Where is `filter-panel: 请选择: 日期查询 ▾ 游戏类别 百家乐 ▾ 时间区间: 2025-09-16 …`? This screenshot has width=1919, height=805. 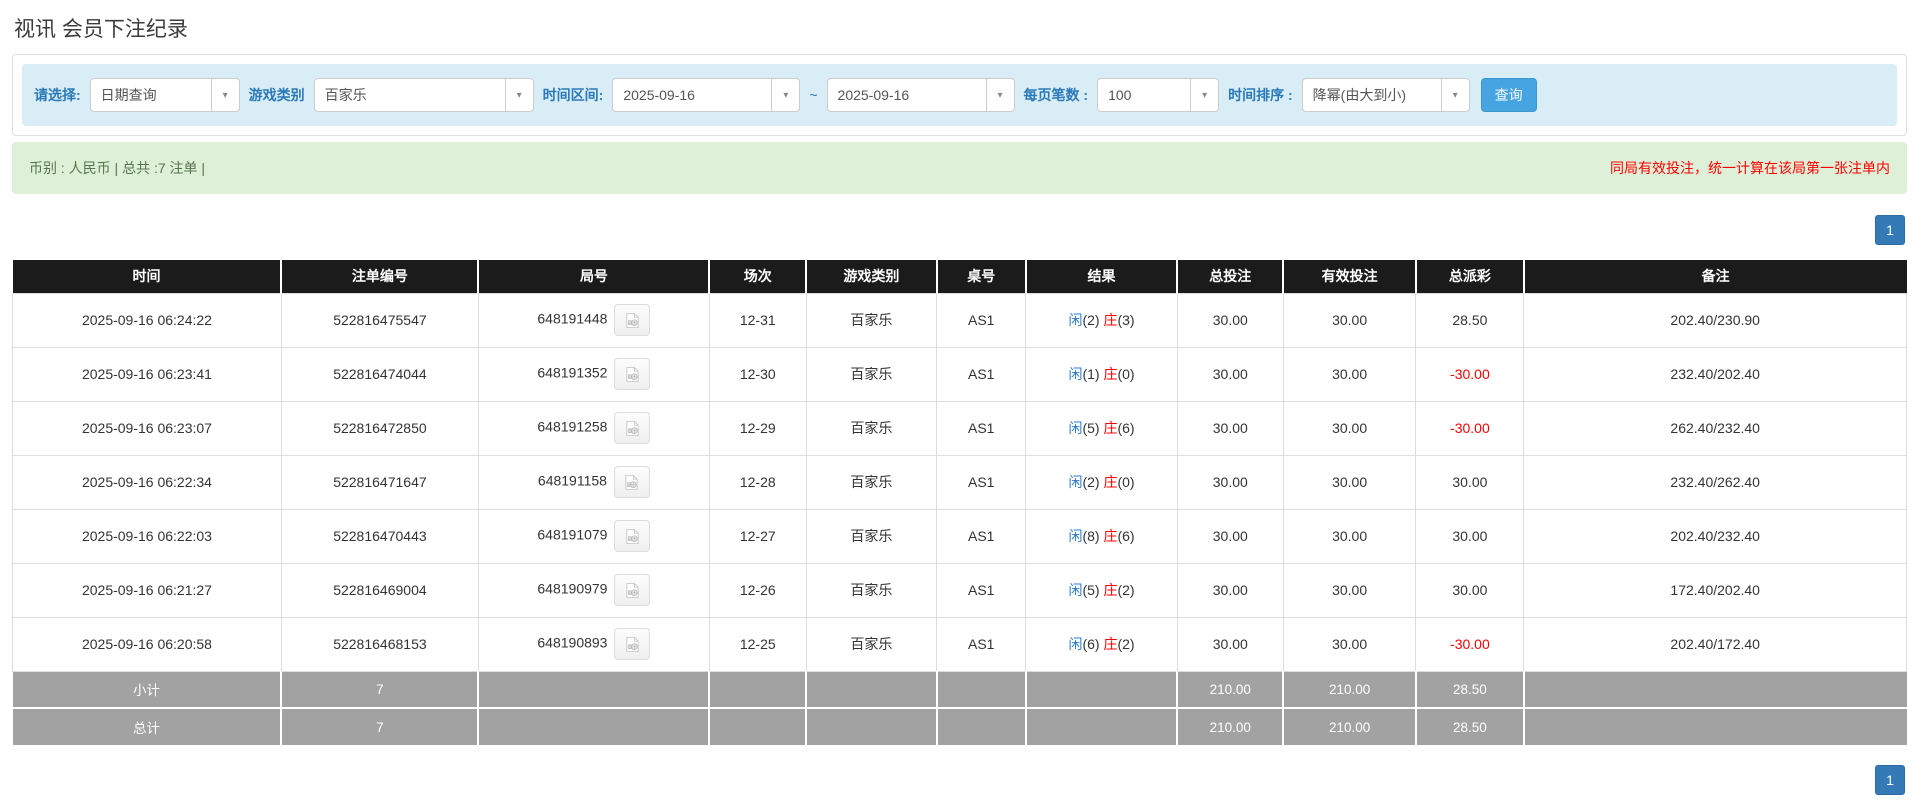
filter-panel: 请选择: 日期查询 ▾ 游戏类别 百家乐 ▾ 时间区间: 2025-09-16 … is located at coordinates (959, 95).